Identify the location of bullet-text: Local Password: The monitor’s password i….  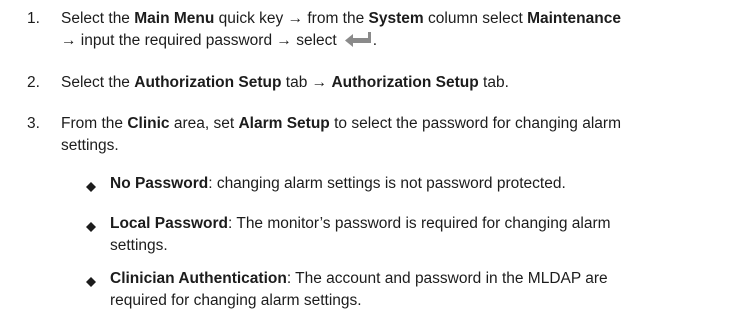
(420, 235).